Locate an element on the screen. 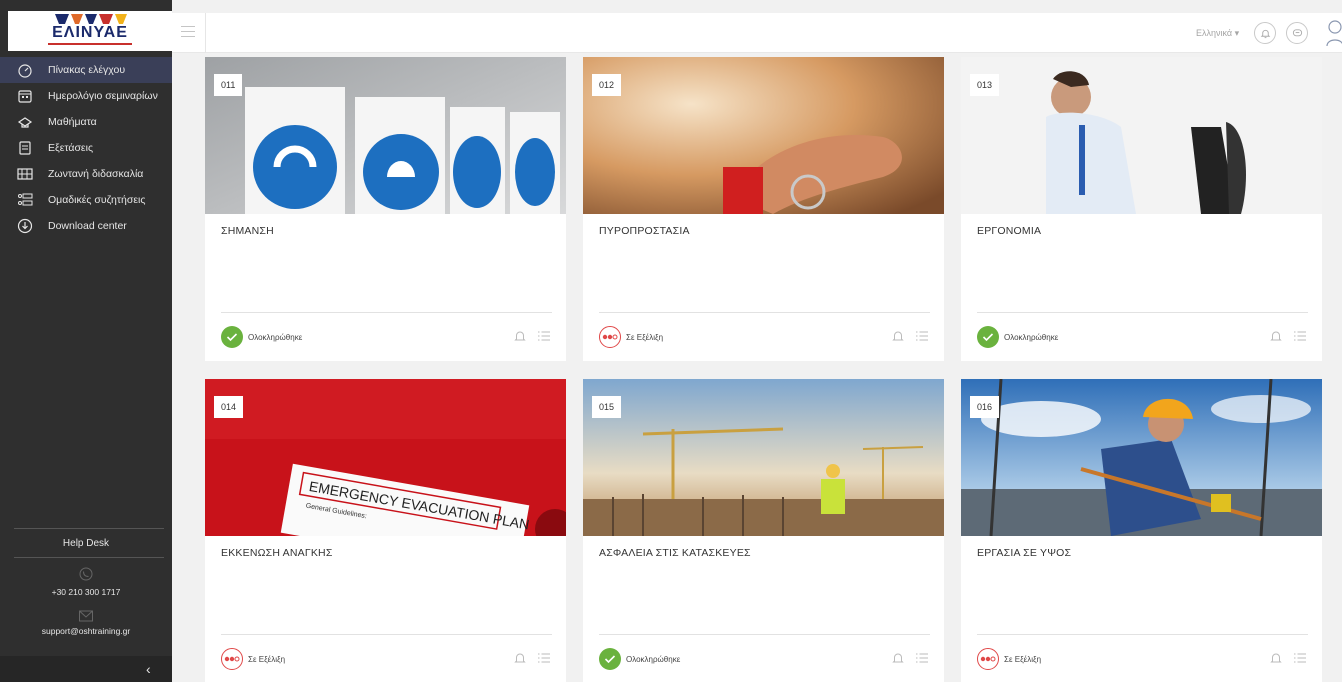 Image resolution: width=1342 pixels, height=682 pixels. sidebar-item-label: Μαθήματα is located at coordinates (72, 122).